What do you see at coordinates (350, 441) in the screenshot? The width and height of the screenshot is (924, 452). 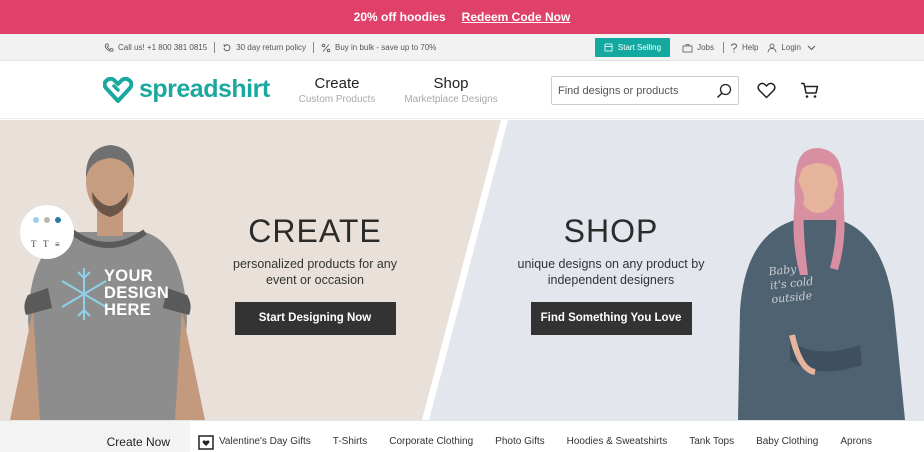 I see `category-tshirts: T-Shirts` at bounding box center [350, 441].